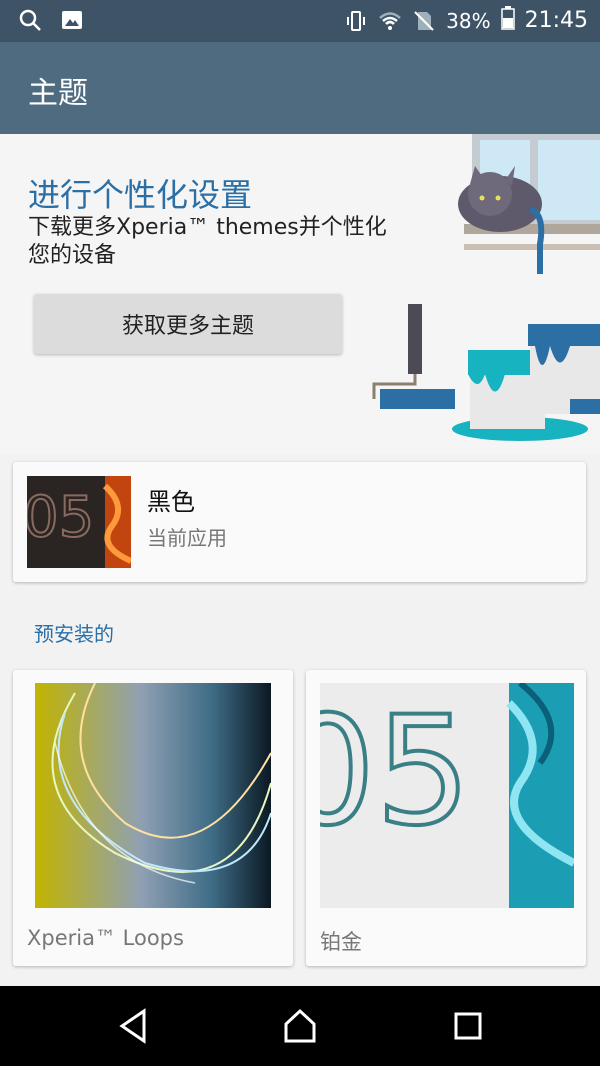 Image resolution: width=600 pixels, height=1066 pixels. What do you see at coordinates (134, 1026) in the screenshot?
I see `back-icon` at bounding box center [134, 1026].